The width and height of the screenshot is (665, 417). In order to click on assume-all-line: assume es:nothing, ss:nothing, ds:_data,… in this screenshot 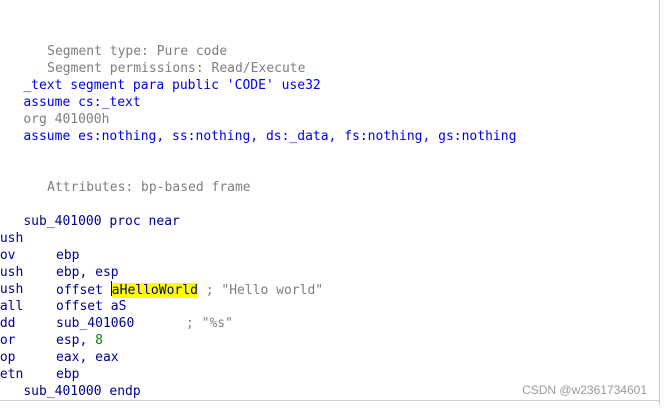, I will do `click(328, 127)`.